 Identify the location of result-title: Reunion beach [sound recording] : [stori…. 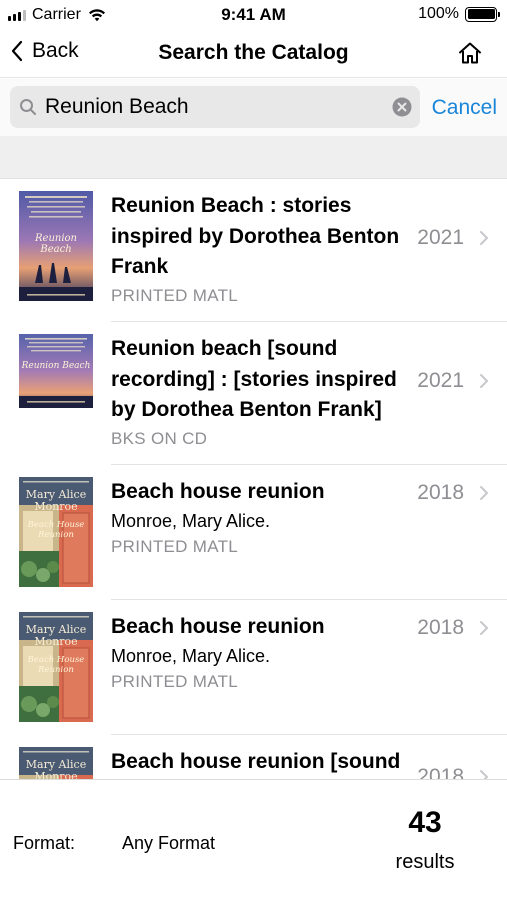
(254, 379).